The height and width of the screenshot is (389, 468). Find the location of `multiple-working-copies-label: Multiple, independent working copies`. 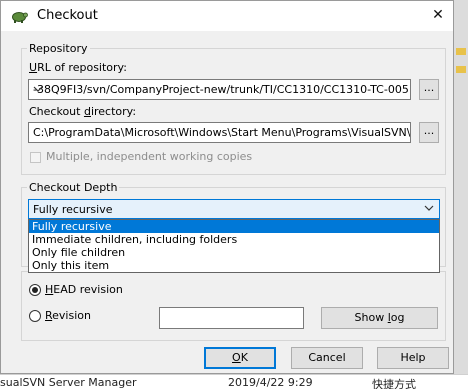

multiple-working-copies-label: Multiple, independent working copies is located at coordinates (149, 156).